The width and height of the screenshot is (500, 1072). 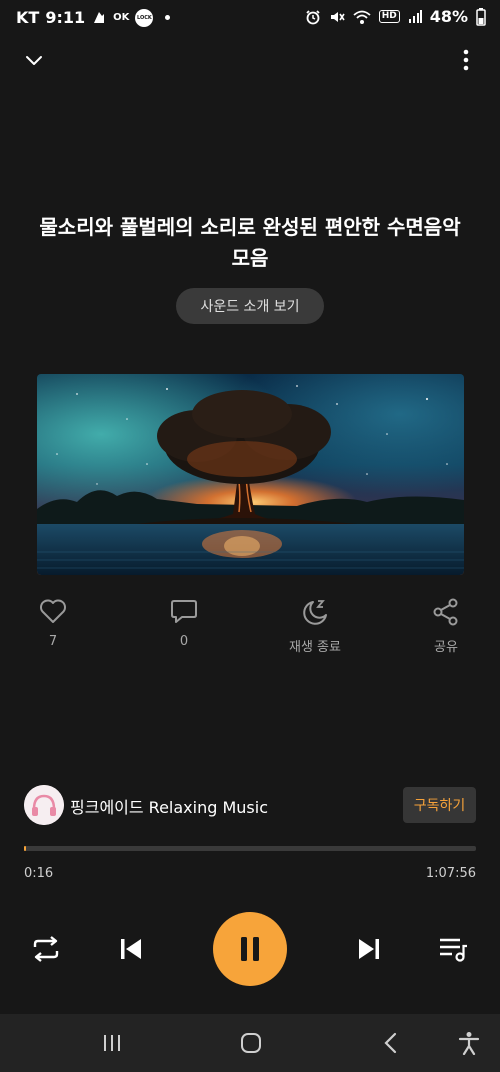 I want to click on status-left: KT 9:11 OK LOCK, so click(x=93, y=17).